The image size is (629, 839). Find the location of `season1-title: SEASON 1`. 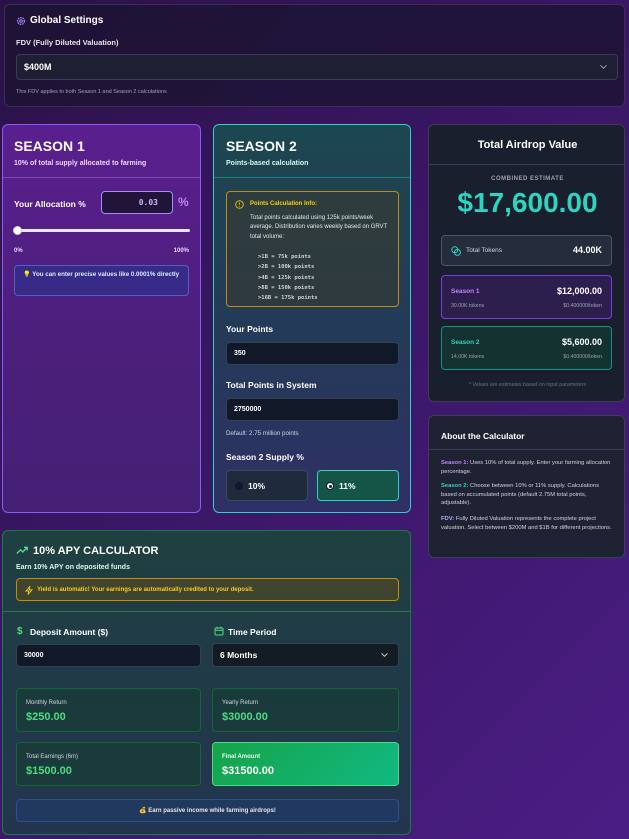

season1-title: SEASON 1 is located at coordinates (49, 146).